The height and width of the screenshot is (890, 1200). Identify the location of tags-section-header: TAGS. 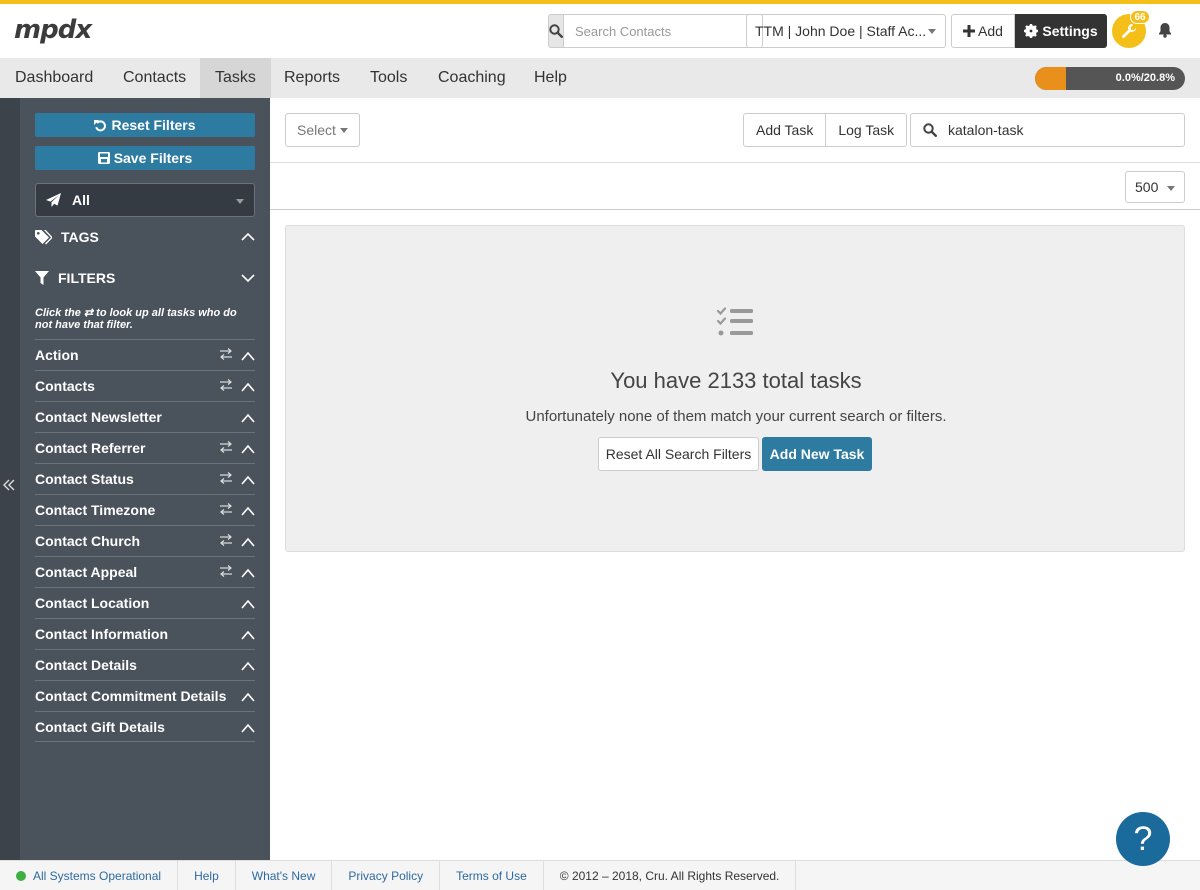
(145, 237).